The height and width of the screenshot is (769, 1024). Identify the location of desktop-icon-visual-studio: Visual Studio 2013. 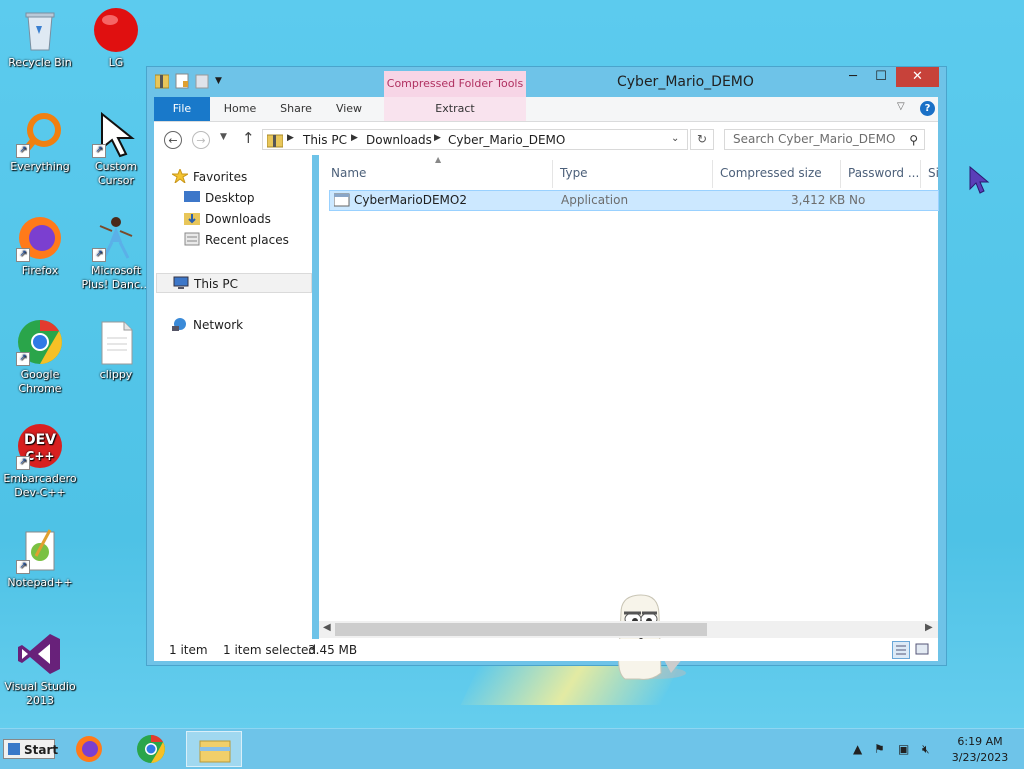
(40, 669).